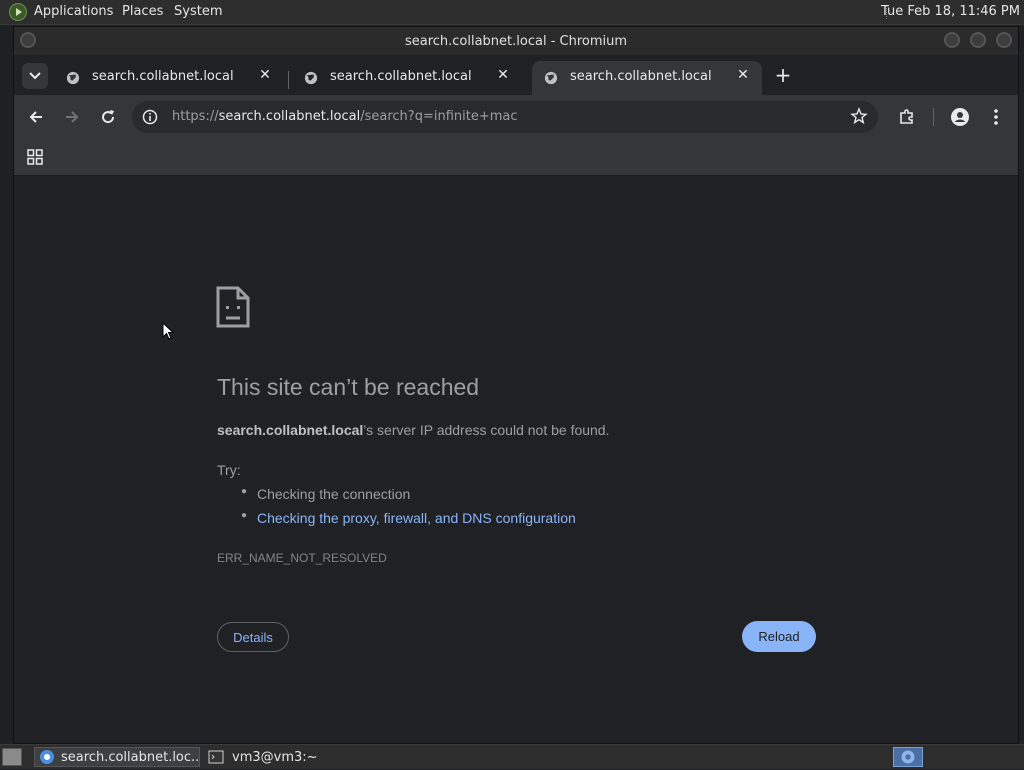  Describe the element at coordinates (952, 40) in the screenshot. I see `minimize-button` at that location.